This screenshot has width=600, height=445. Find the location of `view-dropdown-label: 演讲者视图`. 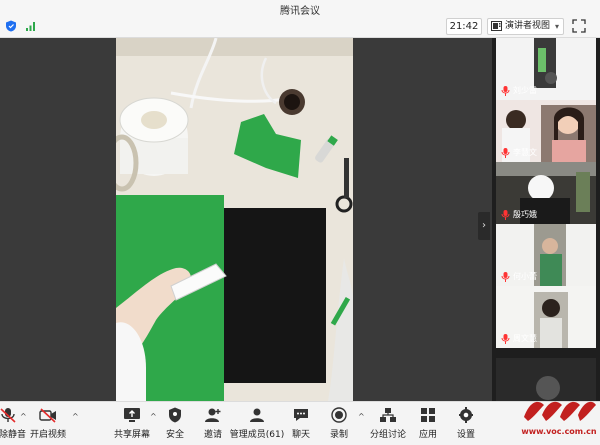

view-dropdown-label: 演讲者视图 is located at coordinates (528, 26).